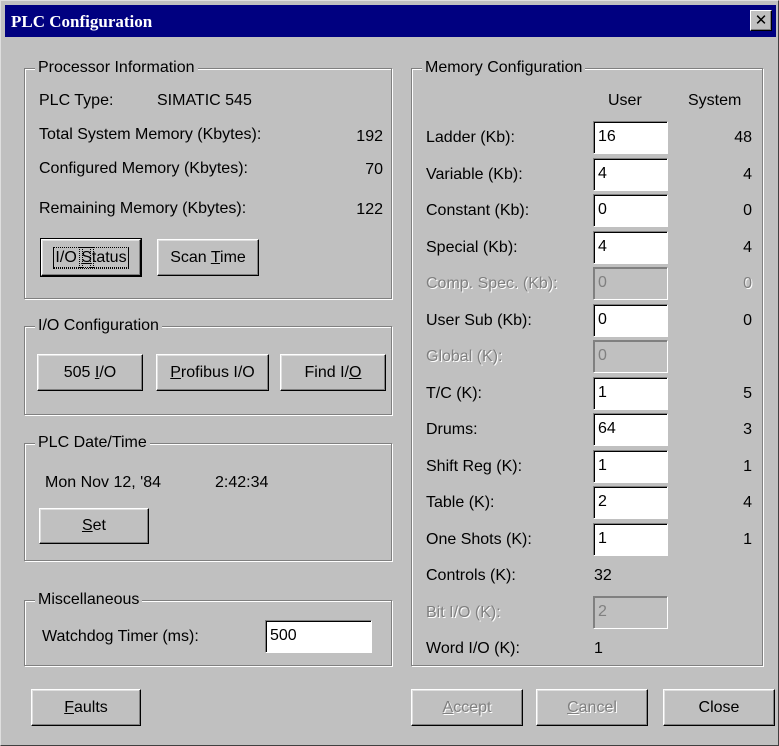  What do you see at coordinates (747, 429) in the screenshot?
I see `memory-row-system-value-drums: 3` at bounding box center [747, 429].